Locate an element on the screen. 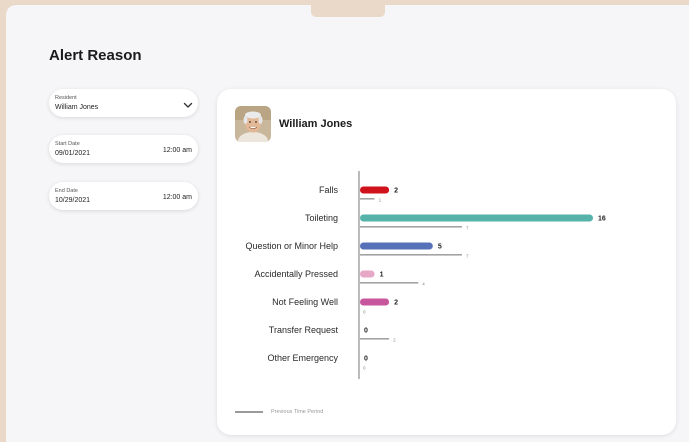 The width and height of the screenshot is (689, 442). end-time-value: 12:00 am is located at coordinates (177, 197).